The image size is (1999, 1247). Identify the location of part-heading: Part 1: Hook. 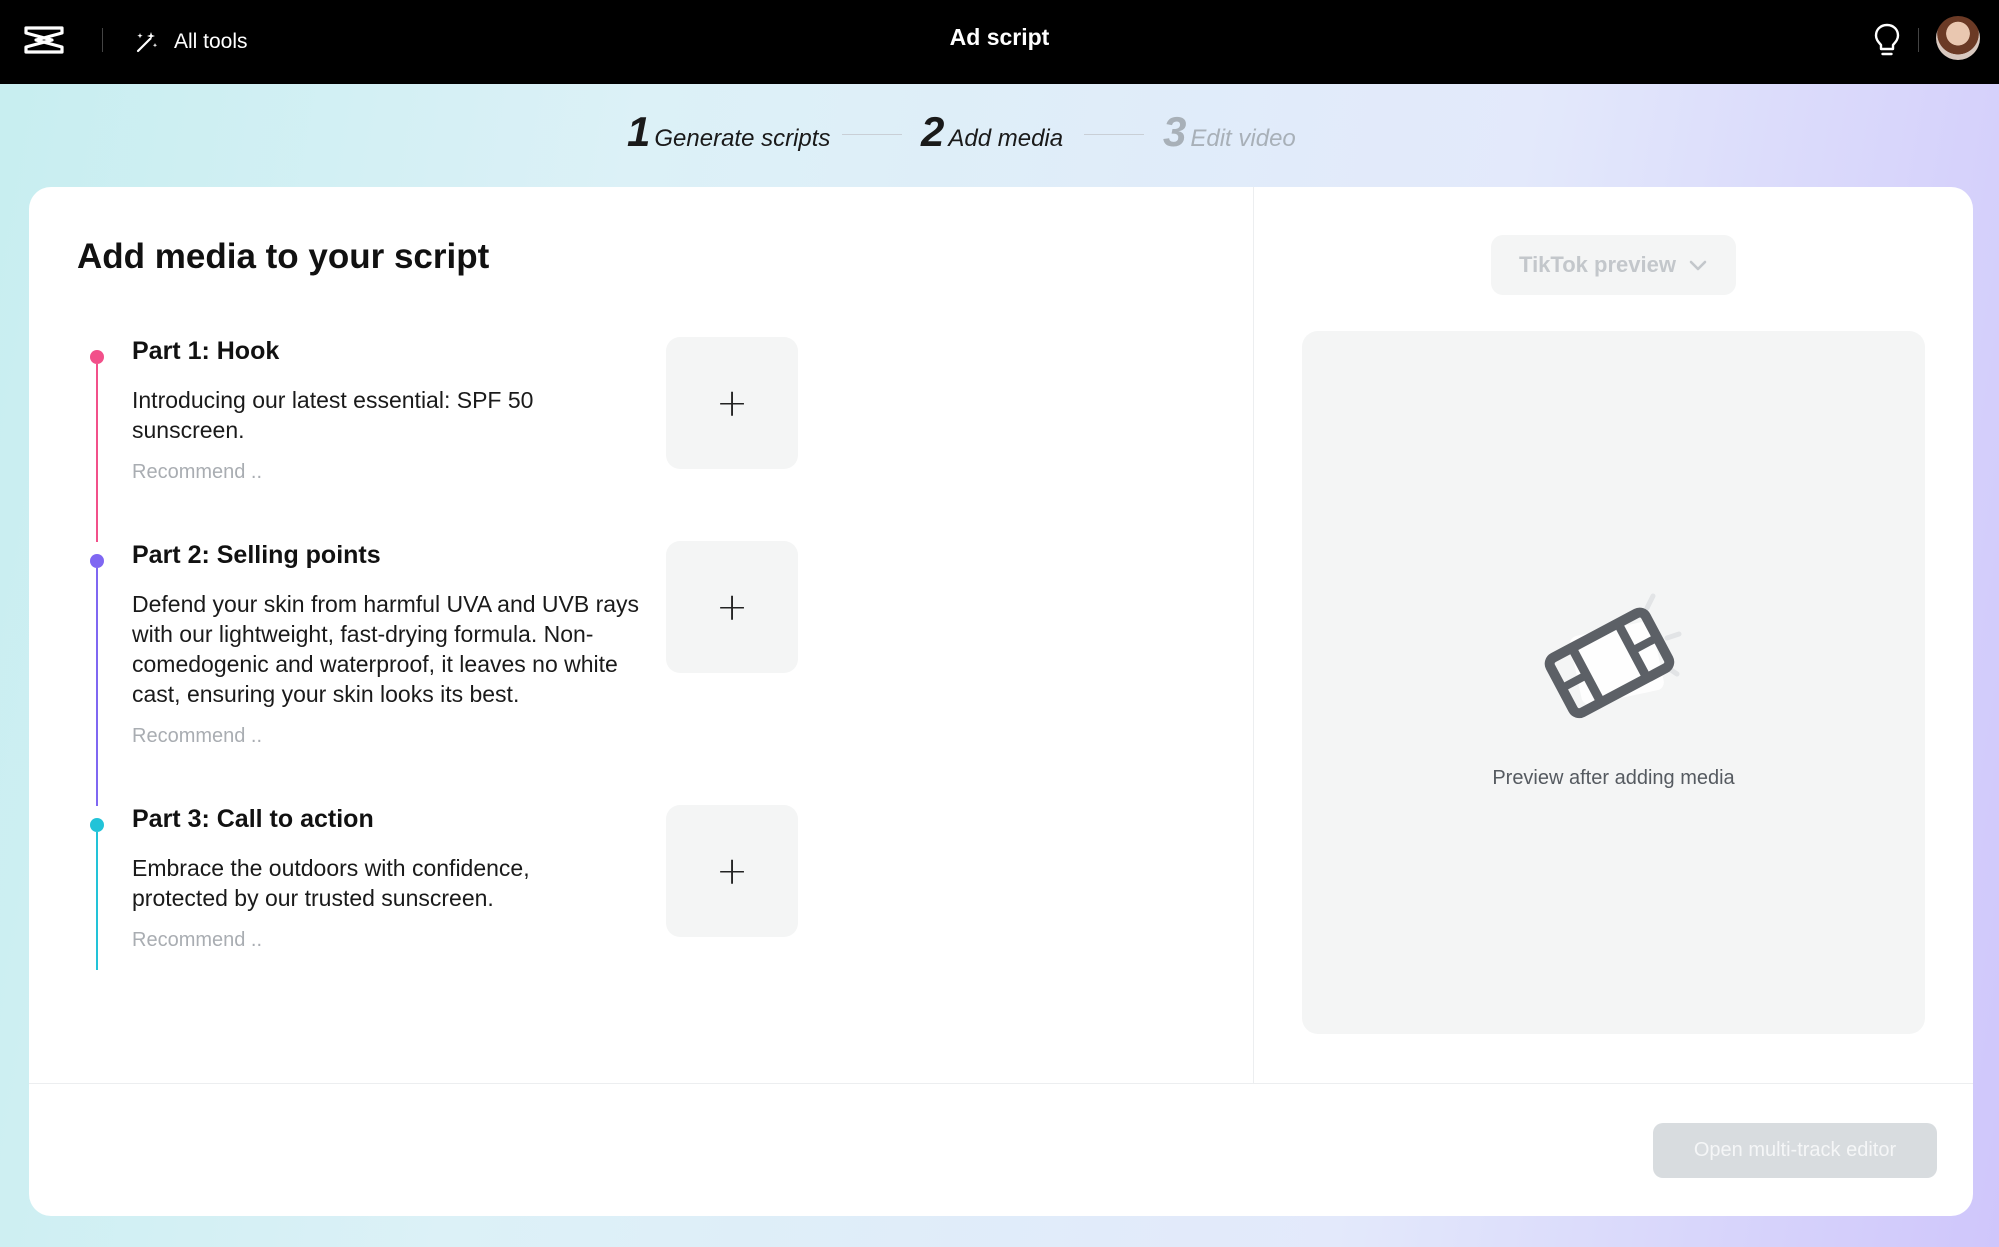
(206, 351).